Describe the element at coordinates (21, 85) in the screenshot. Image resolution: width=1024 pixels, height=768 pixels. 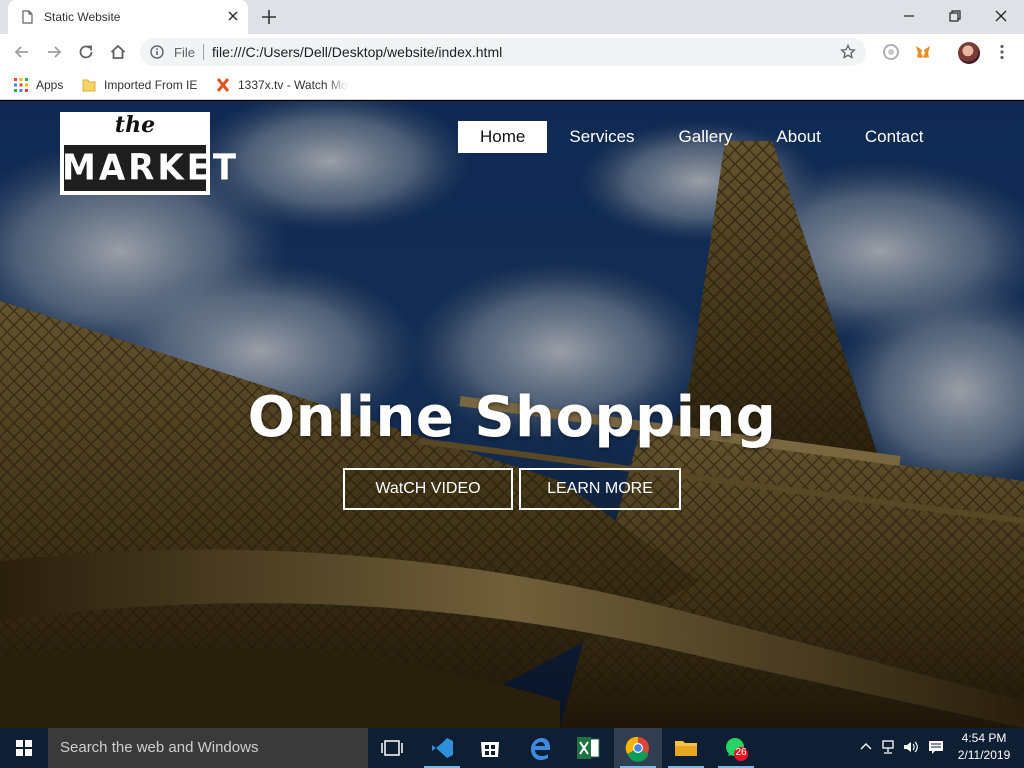
I see `apps-grid-icon` at that location.